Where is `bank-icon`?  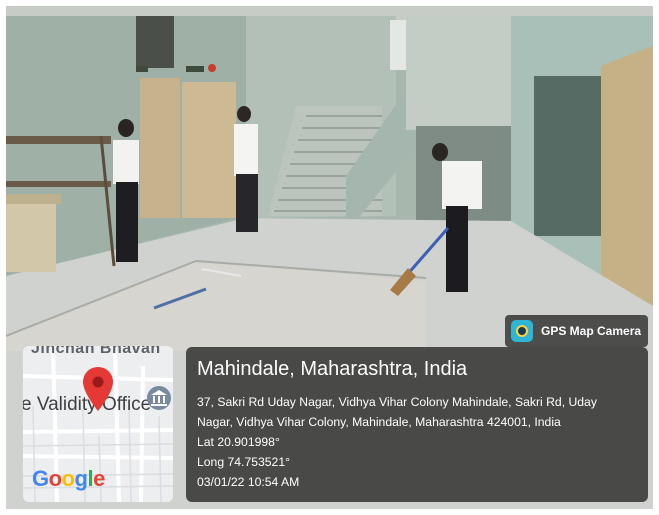
bank-icon is located at coordinates (159, 398).